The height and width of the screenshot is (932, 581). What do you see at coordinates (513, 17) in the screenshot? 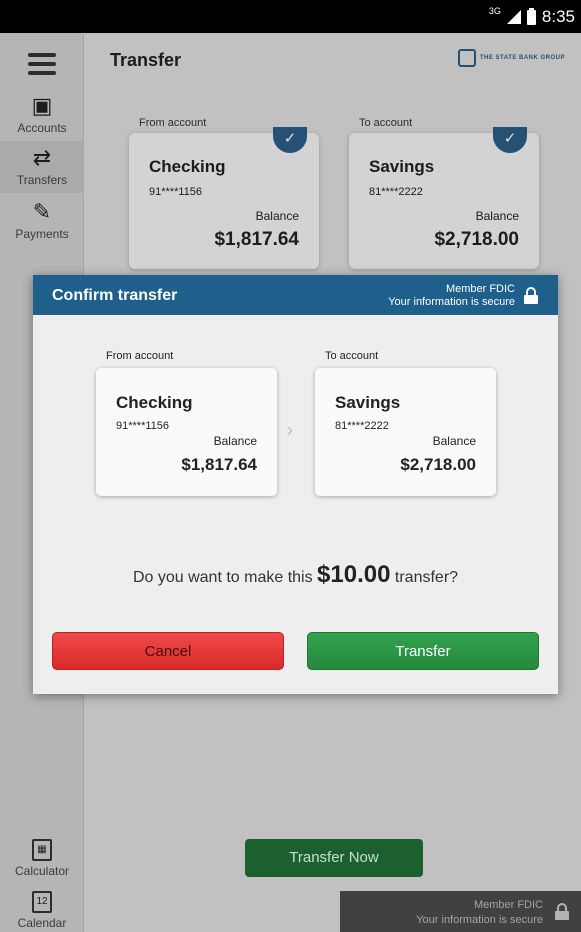
I see `signal-icon` at bounding box center [513, 17].